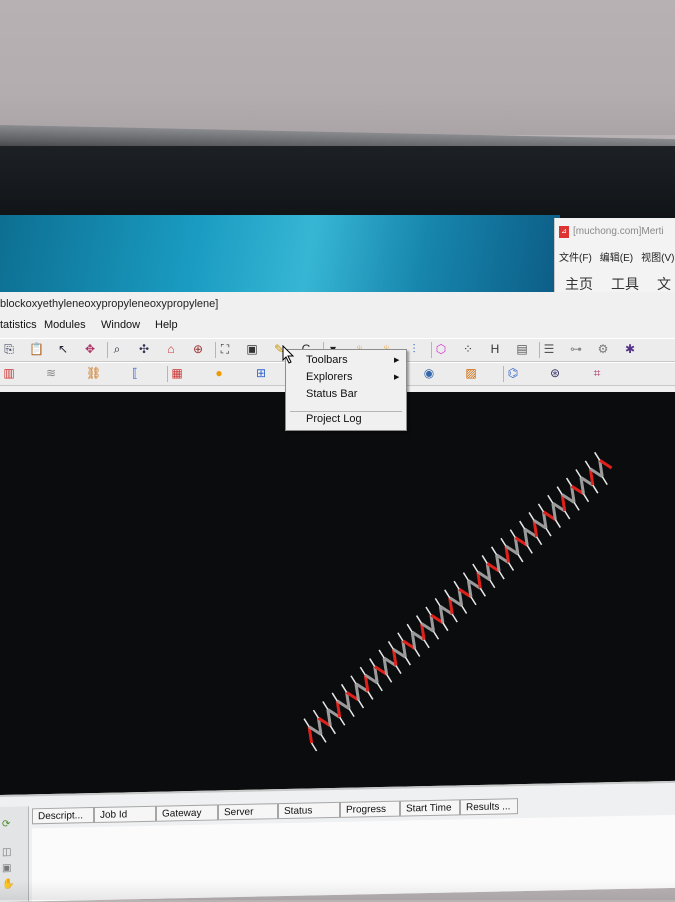 Image resolution: width=675 pixels, height=902 pixels. What do you see at coordinates (657, 258) in the screenshot?
I see `pdf-menu-view: 视图(V)` at bounding box center [657, 258].